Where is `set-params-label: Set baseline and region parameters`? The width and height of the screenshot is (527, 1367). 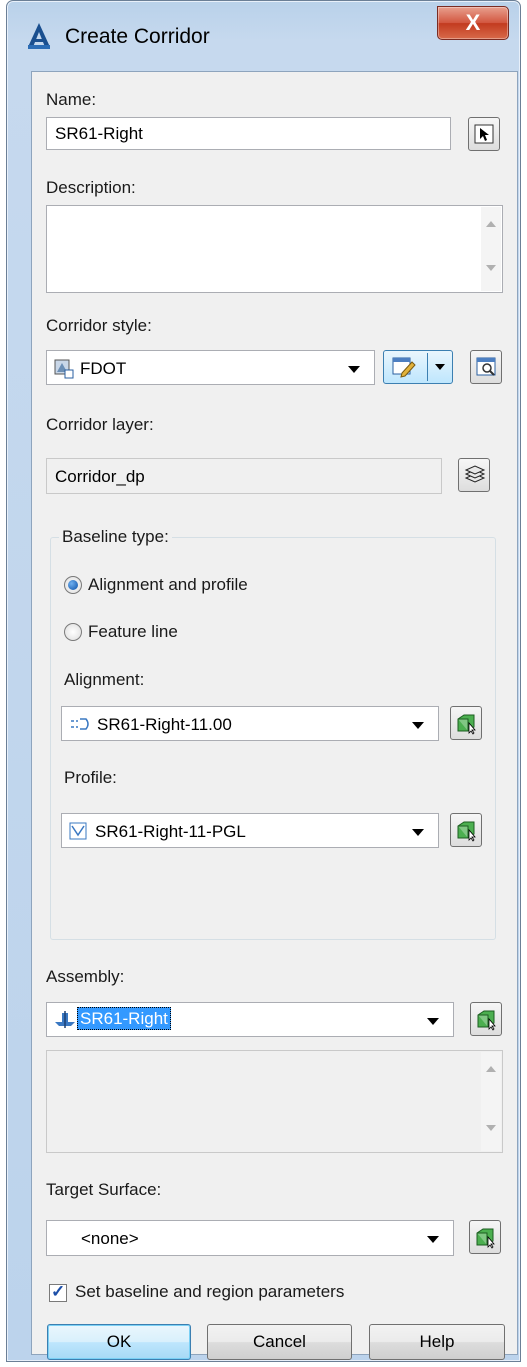
set-params-label: Set baseline and region parameters is located at coordinates (209, 1292).